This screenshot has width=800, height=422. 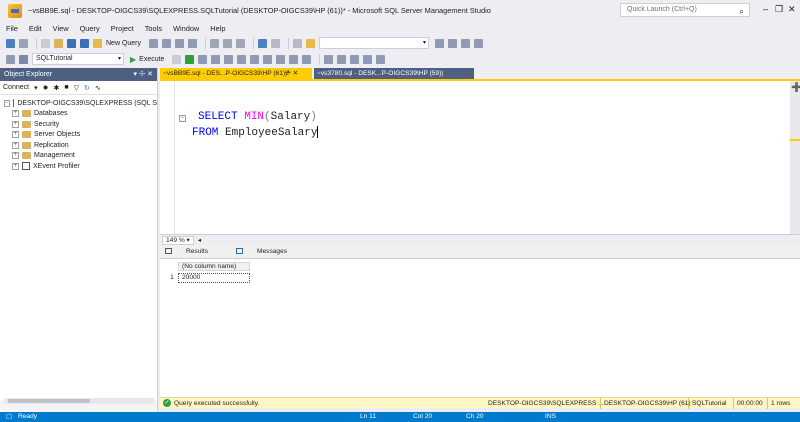 What do you see at coordinates (276, 43) in the screenshot?
I see `redo-icon` at bounding box center [276, 43].